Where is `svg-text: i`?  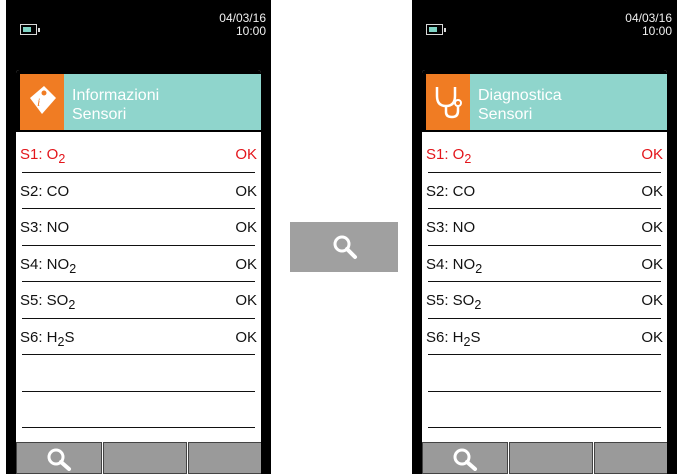
svg-text: i is located at coordinates (38, 102).